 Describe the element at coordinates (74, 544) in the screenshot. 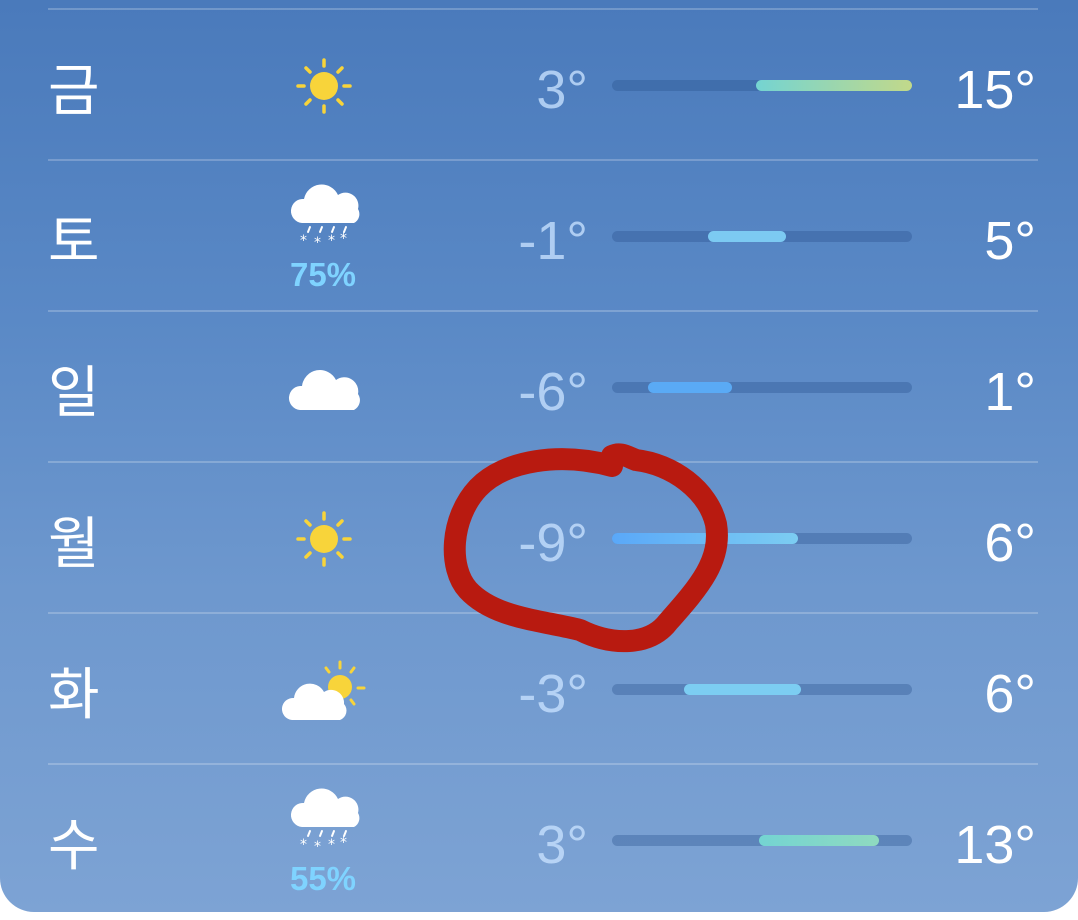

I see `day-label: 월` at that location.